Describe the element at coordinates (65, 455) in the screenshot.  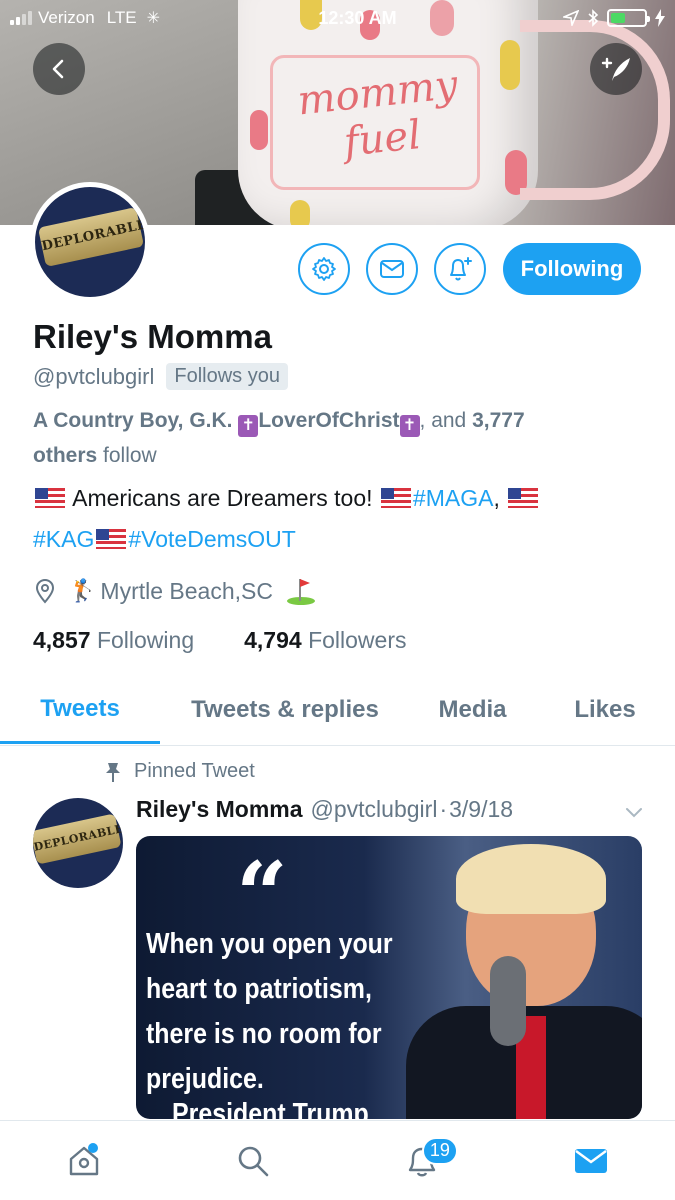
I see `followed-by-others: others` at that location.